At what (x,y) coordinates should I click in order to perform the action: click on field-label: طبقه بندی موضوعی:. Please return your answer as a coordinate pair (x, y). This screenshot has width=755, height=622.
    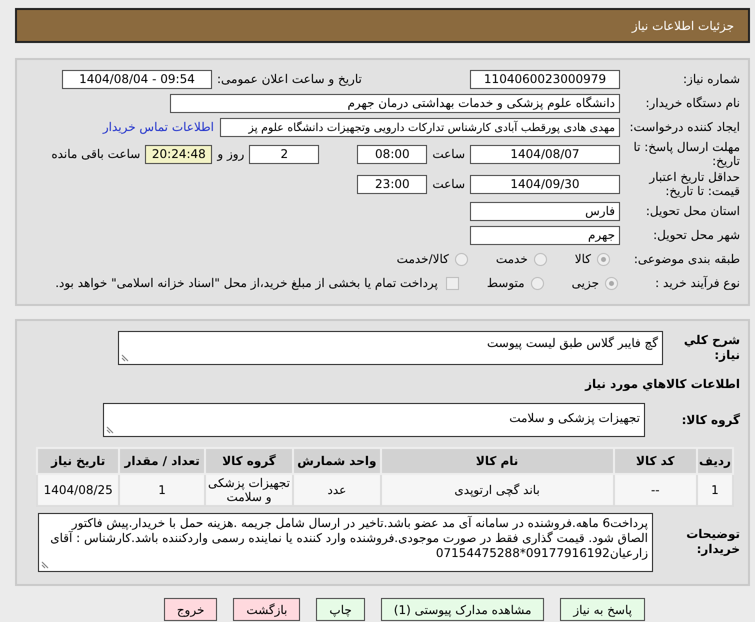
    Looking at the image, I should click on (686, 259).